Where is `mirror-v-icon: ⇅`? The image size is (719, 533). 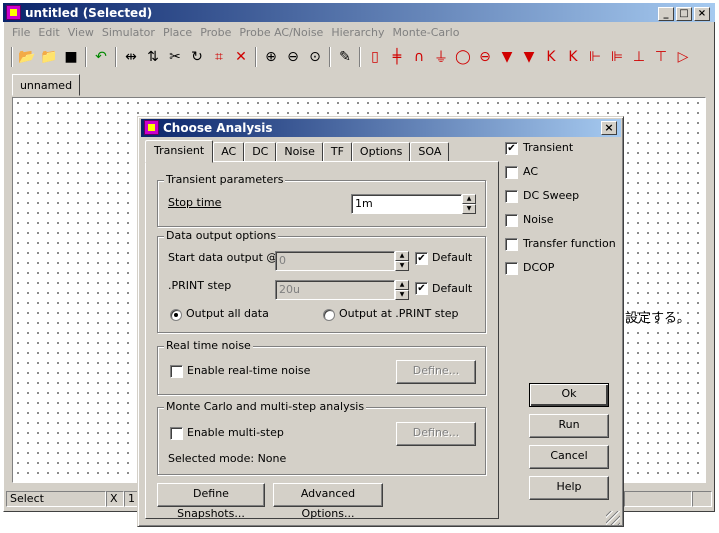 mirror-v-icon: ⇅ is located at coordinates (153, 57).